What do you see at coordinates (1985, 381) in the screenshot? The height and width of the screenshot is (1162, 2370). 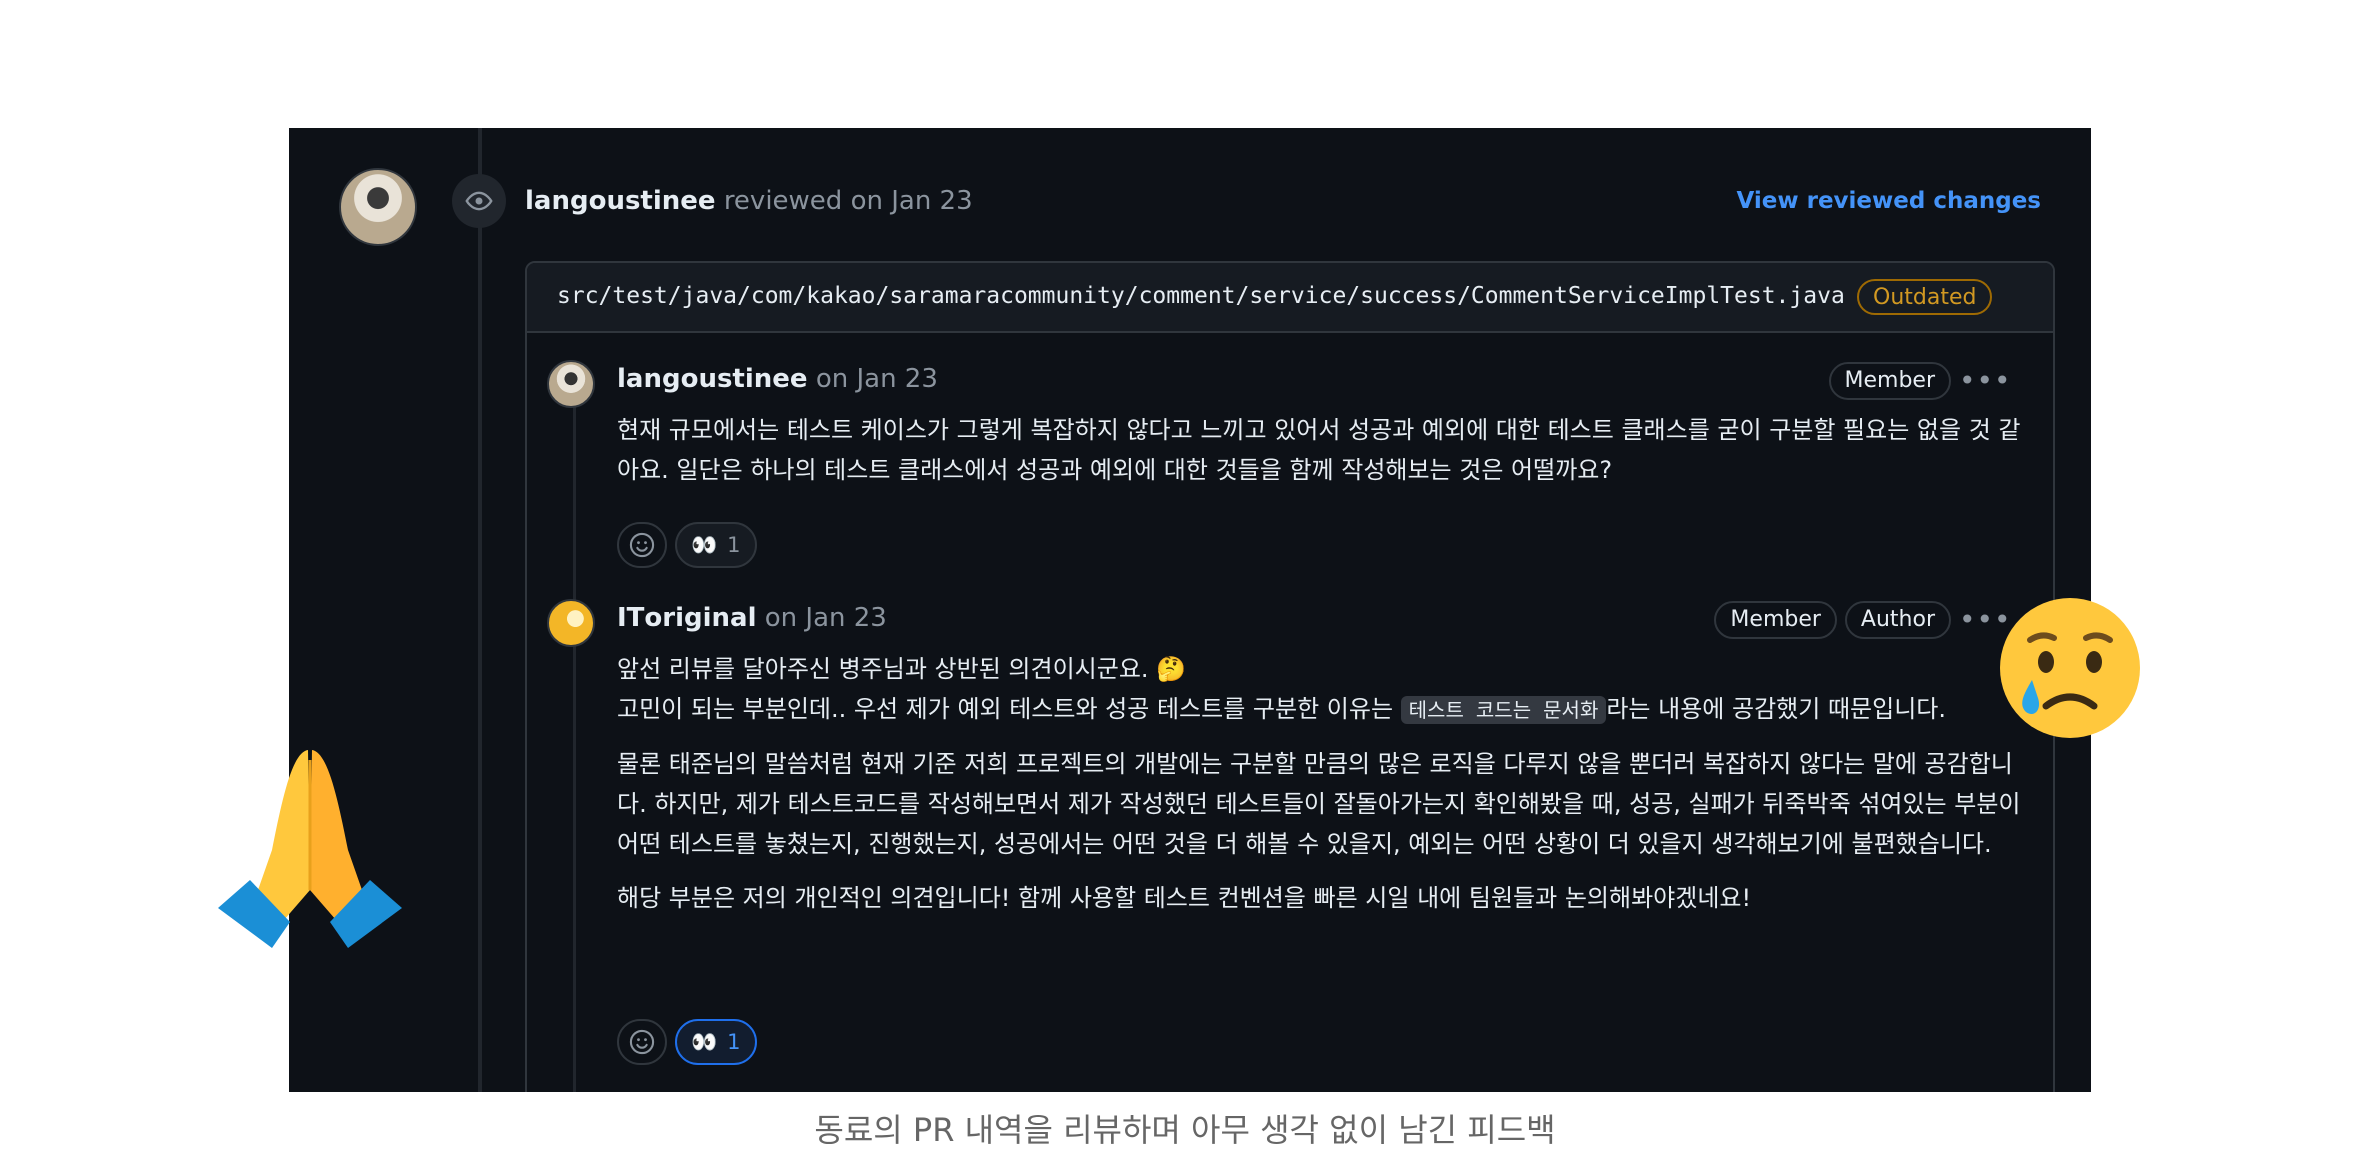 I see `kebab-horizontal-icon: •••` at bounding box center [1985, 381].